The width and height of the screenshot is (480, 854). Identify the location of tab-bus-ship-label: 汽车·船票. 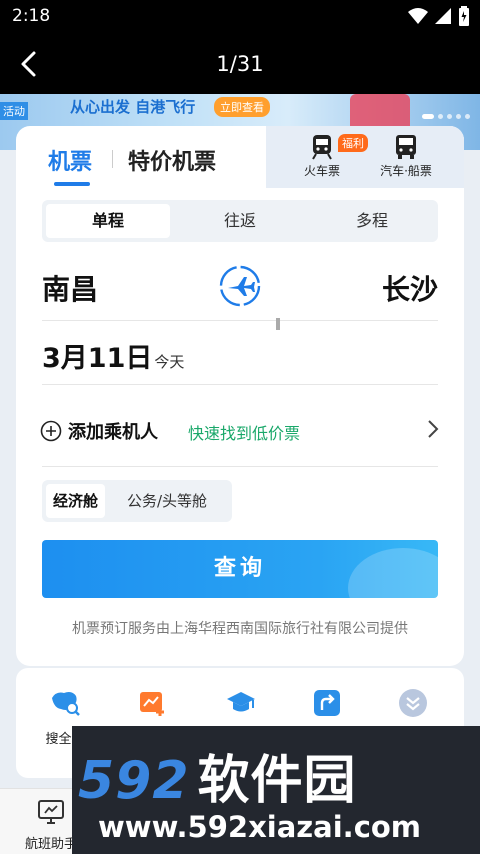
(406, 171).